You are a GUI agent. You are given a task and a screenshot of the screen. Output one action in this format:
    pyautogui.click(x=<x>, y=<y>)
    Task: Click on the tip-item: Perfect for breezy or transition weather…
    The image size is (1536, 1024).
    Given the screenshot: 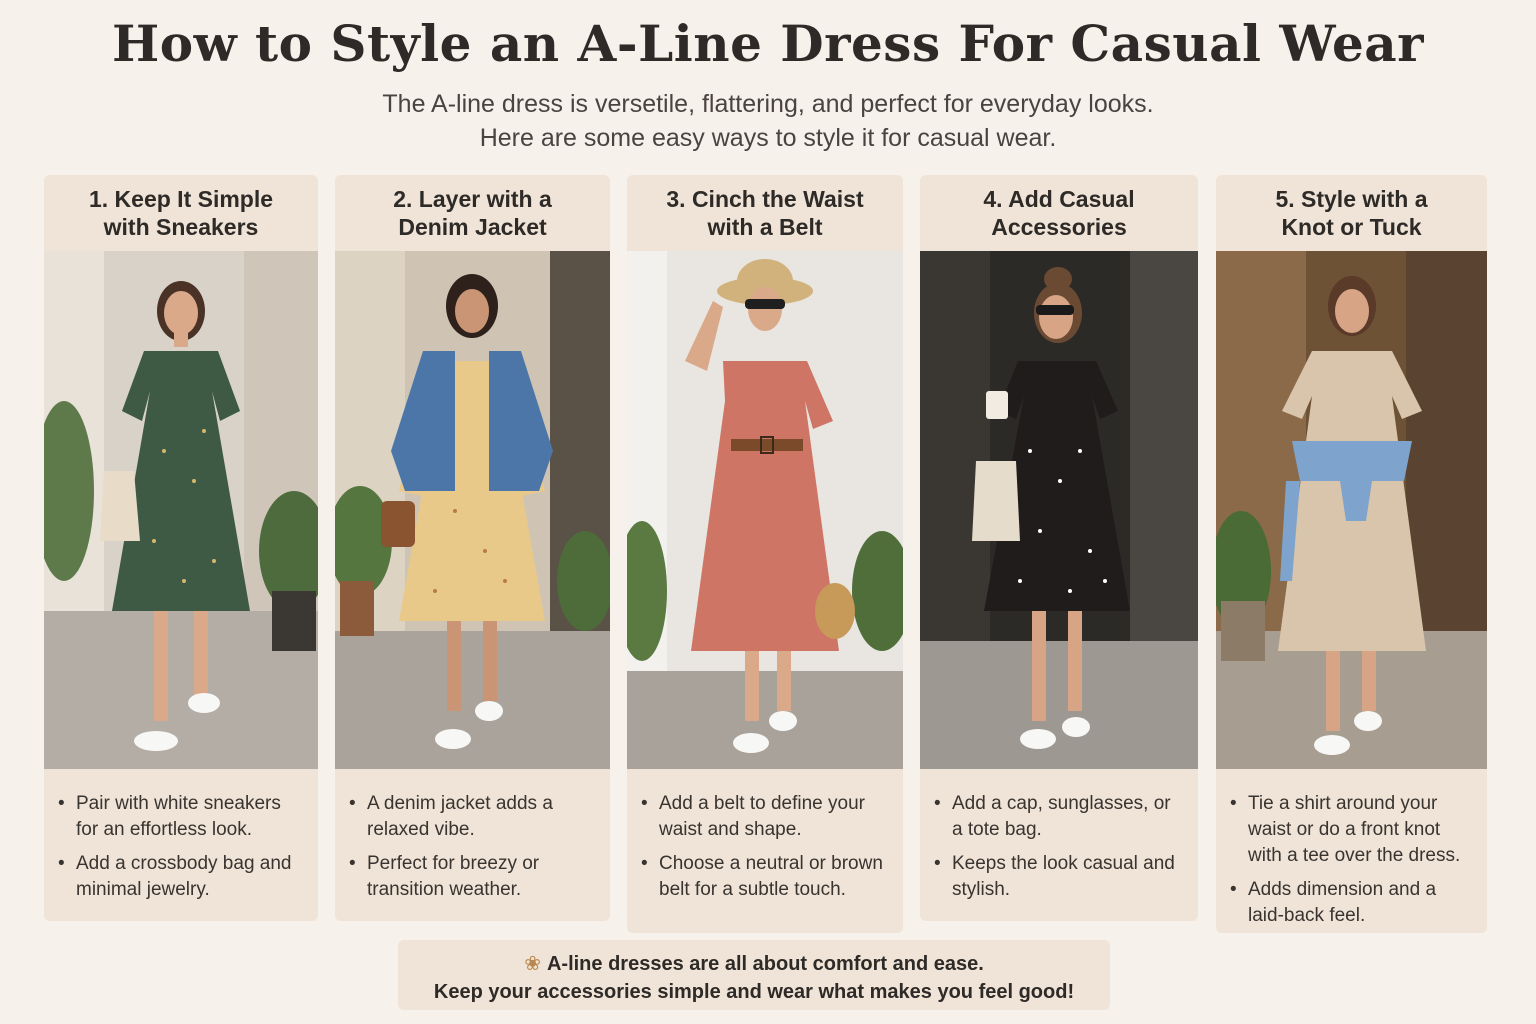 What is the action you would take?
    pyautogui.click(x=469, y=877)
    